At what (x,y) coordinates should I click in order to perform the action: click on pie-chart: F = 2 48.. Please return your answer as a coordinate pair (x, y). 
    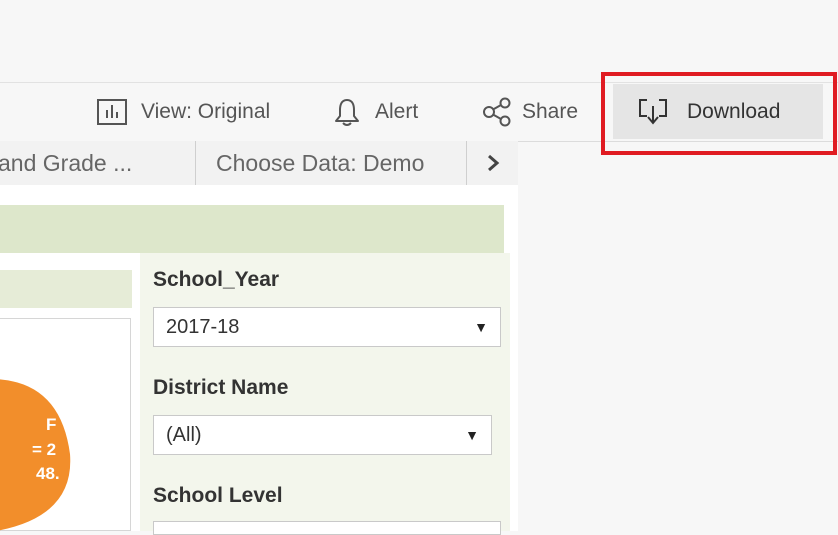
    Looking at the image, I should click on (35, 455).